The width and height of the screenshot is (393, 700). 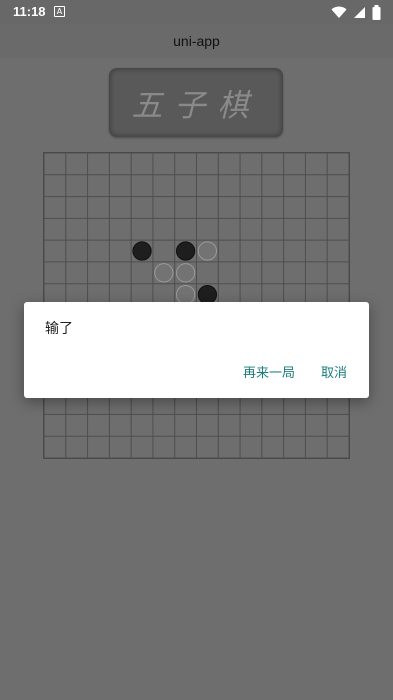 I want to click on dialog-actions: 再来一局 取消, so click(x=295, y=371).